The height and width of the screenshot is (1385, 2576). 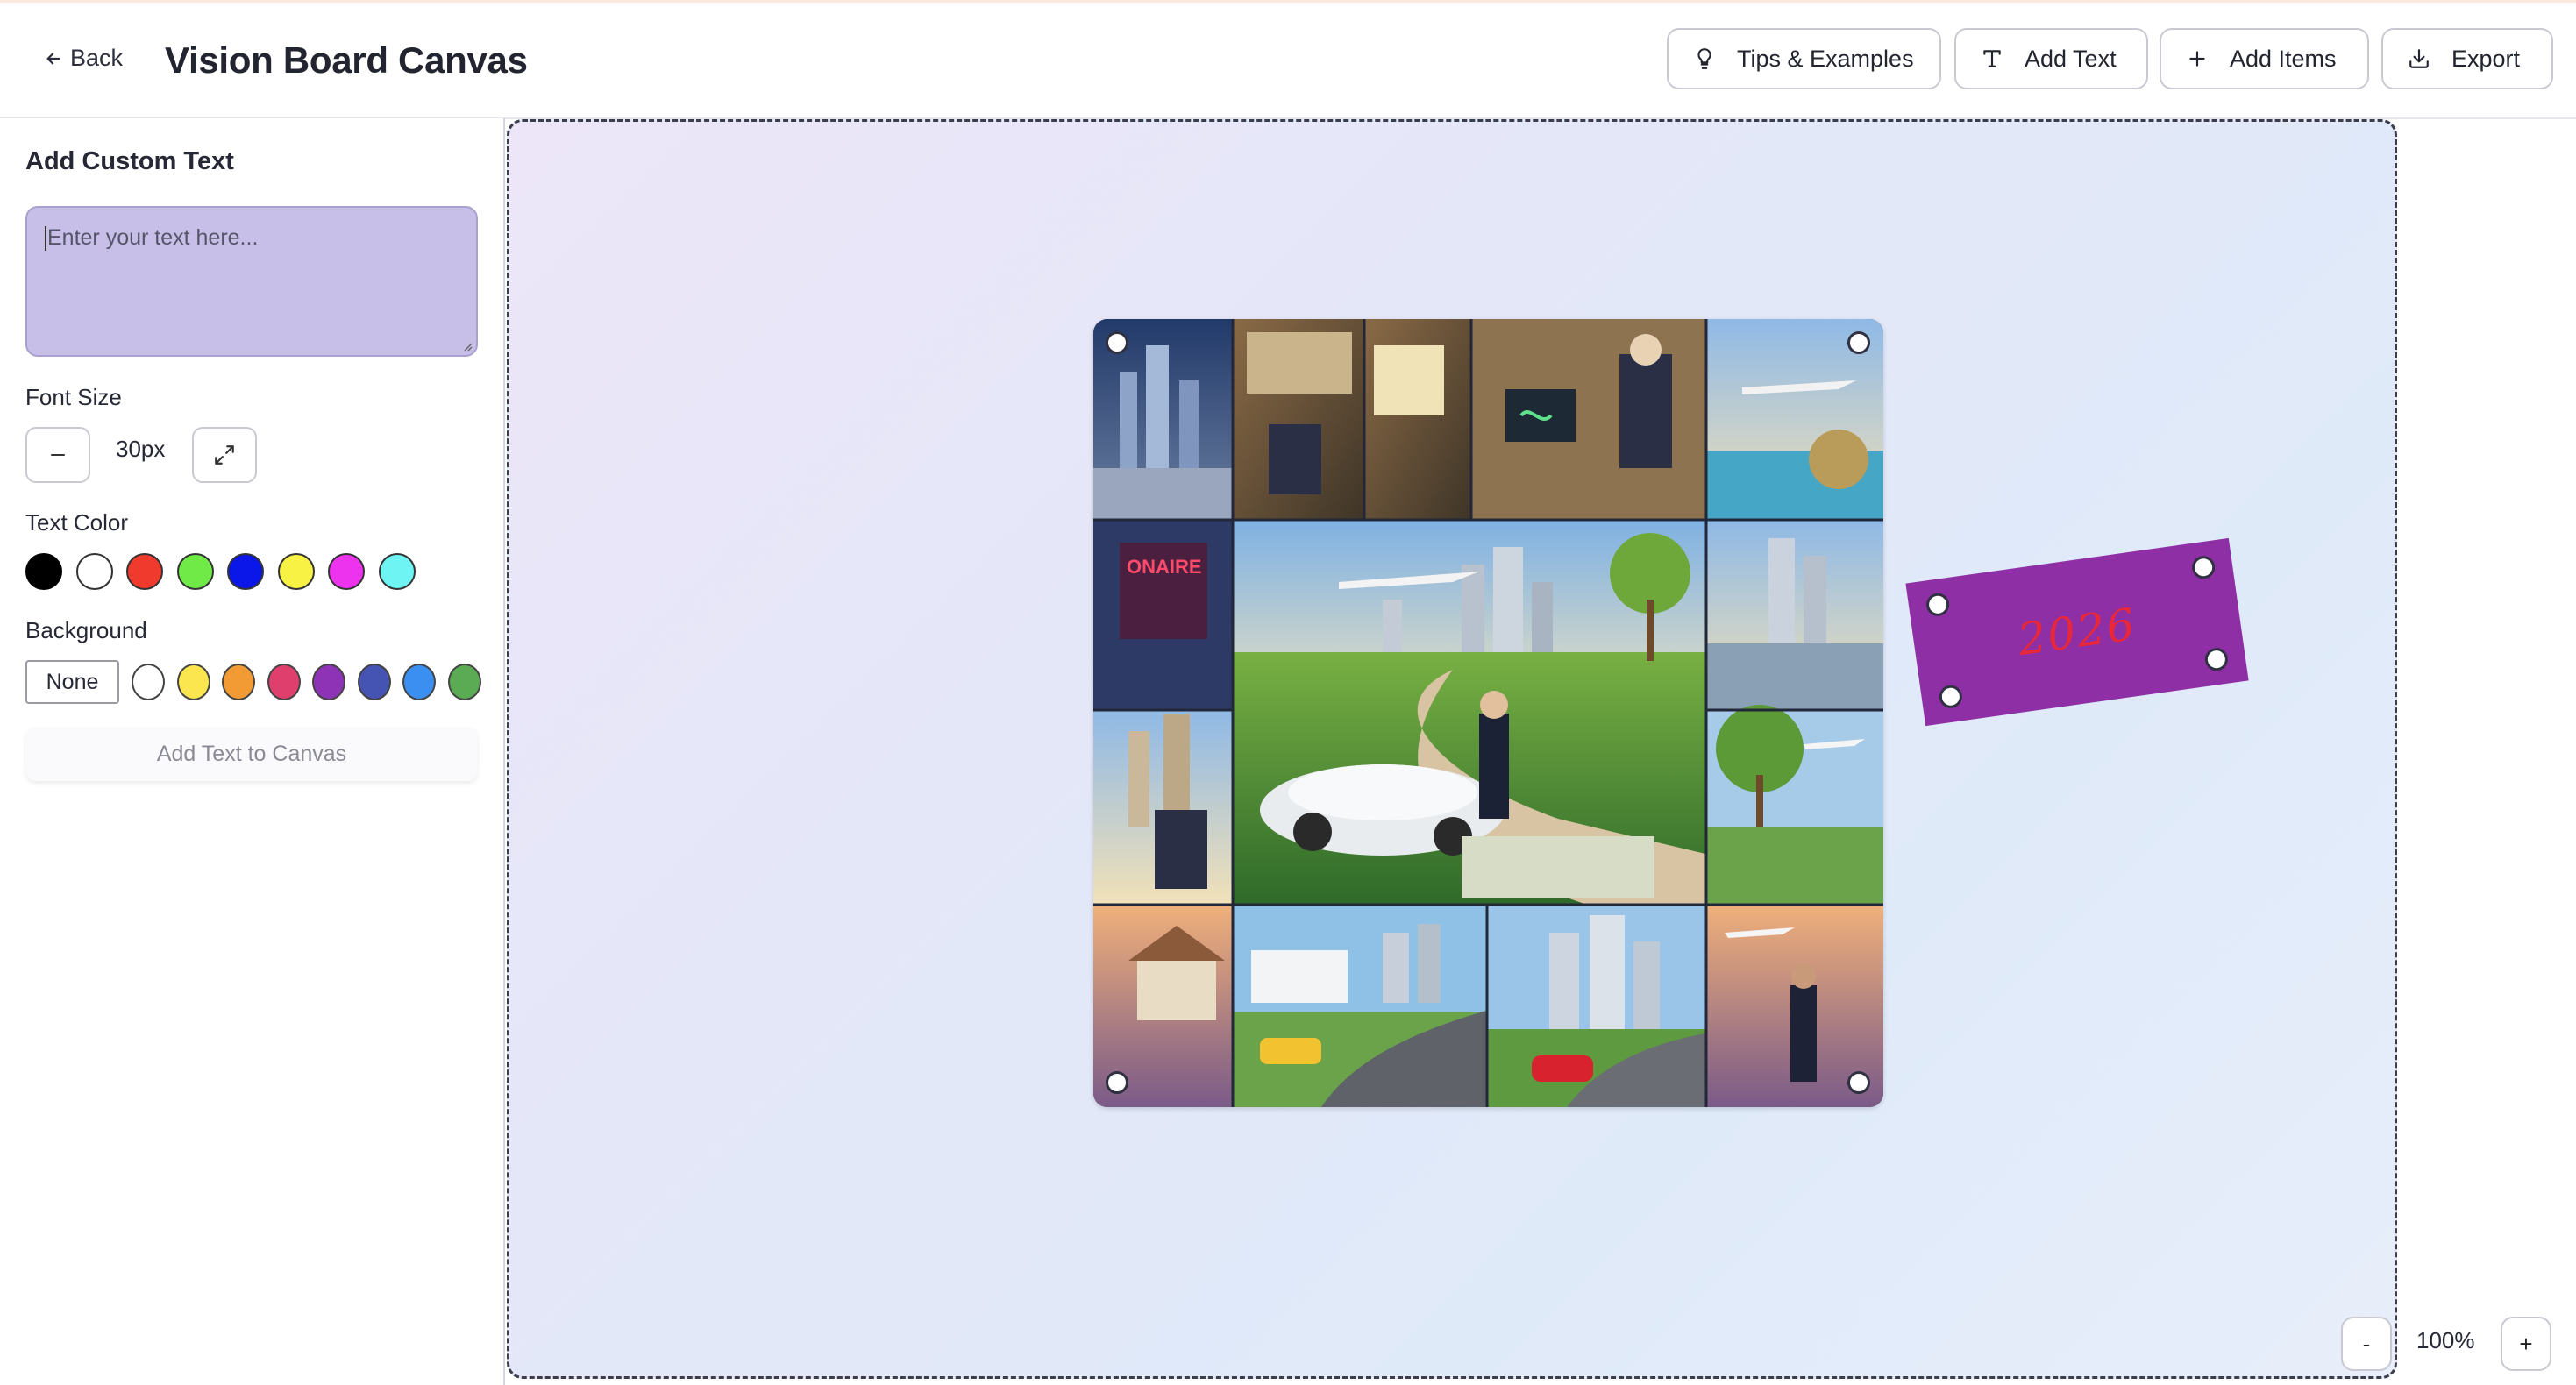 I want to click on minus-icon, so click(x=58, y=455).